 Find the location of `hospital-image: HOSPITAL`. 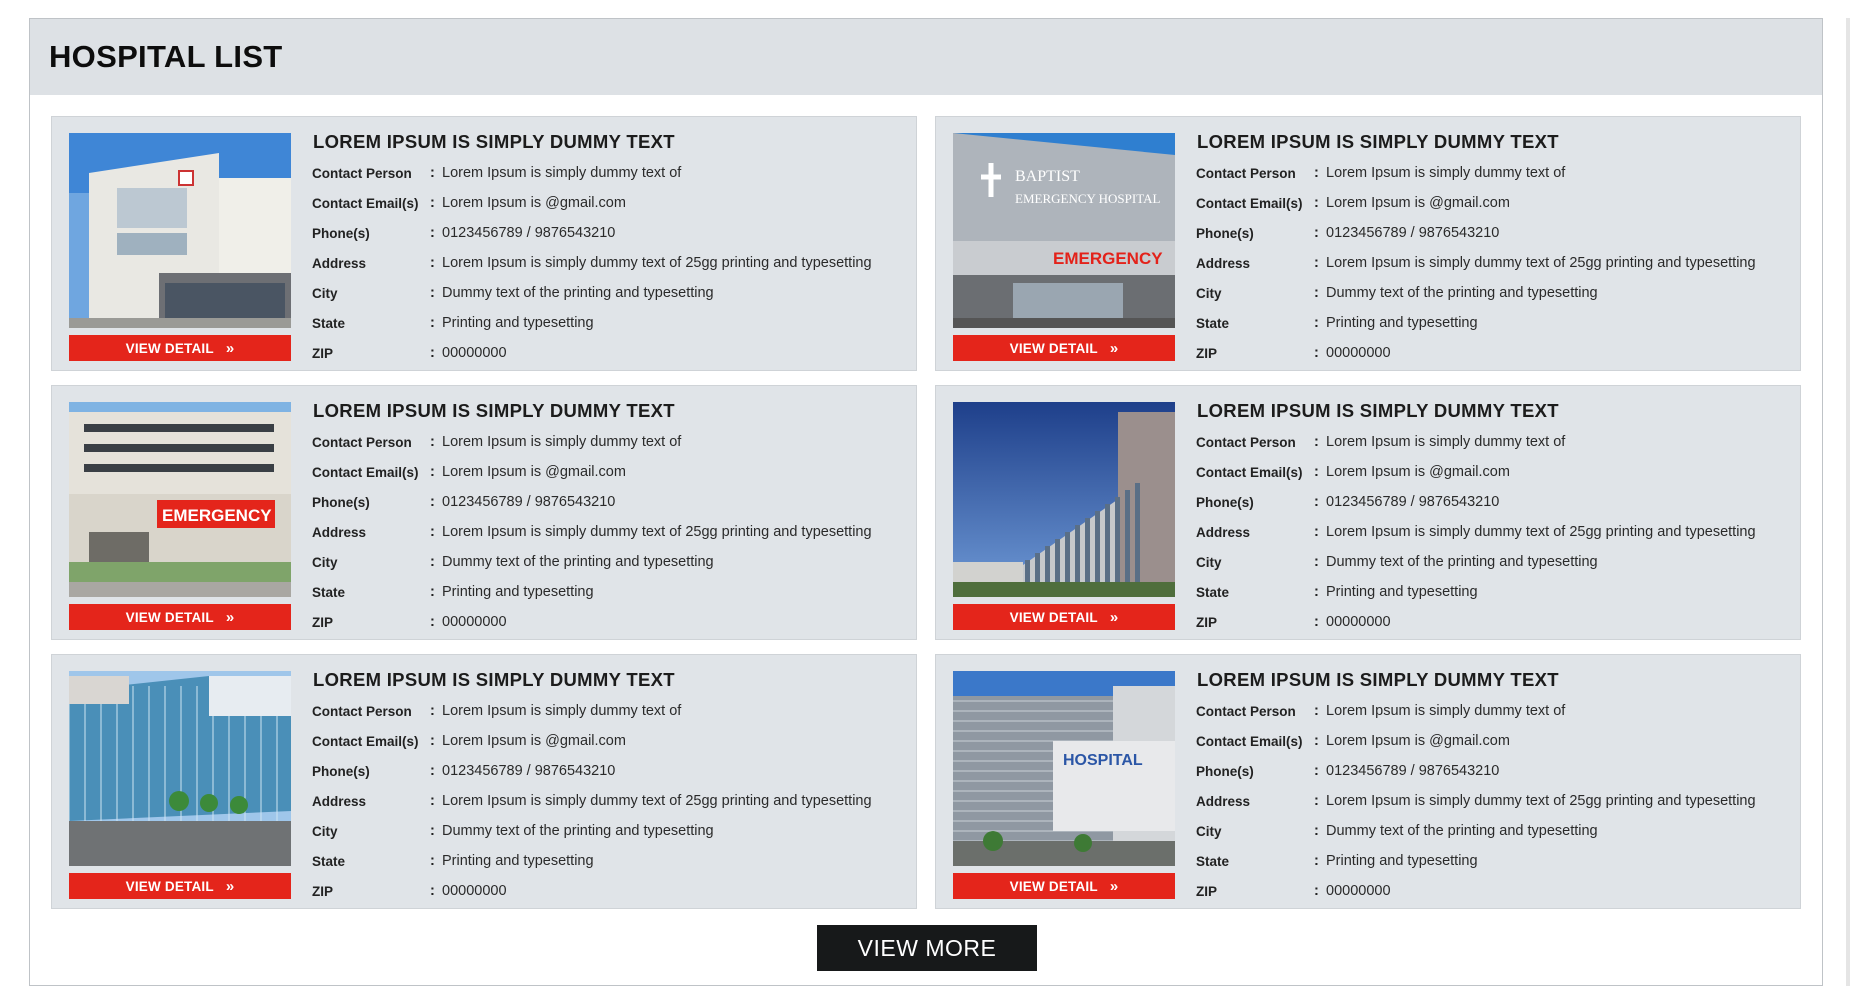

hospital-image: HOSPITAL is located at coordinates (1064, 768).